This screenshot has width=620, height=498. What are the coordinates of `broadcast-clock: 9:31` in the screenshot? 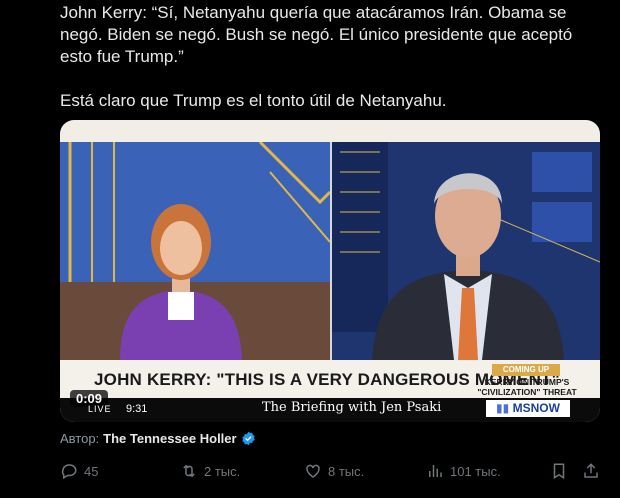 It's located at (137, 409).